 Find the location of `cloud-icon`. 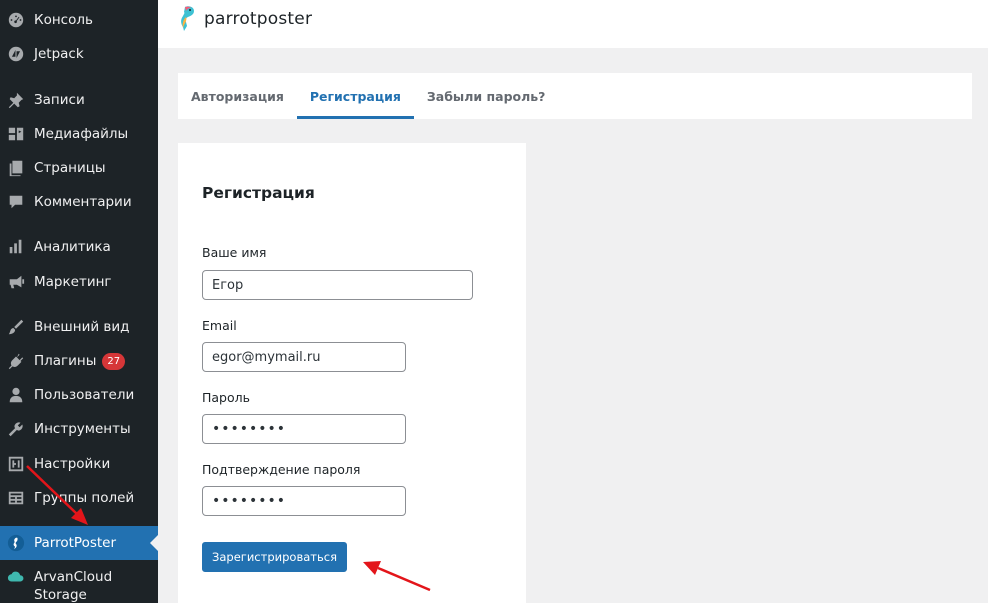

cloud-icon is located at coordinates (16, 577).